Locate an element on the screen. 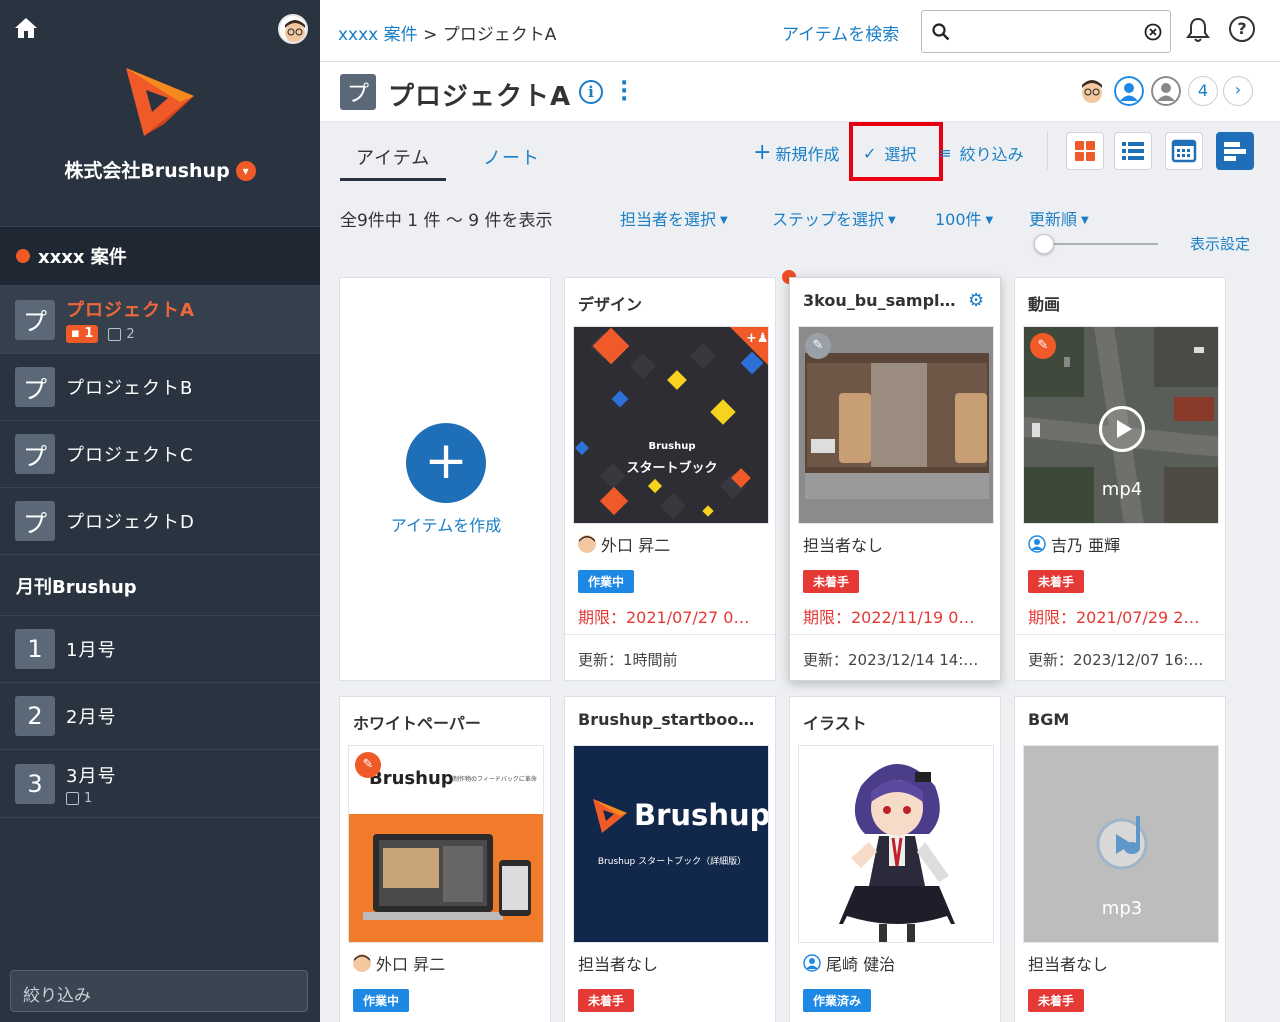  sidebar-item-label: 2月号 is located at coordinates (91, 717).